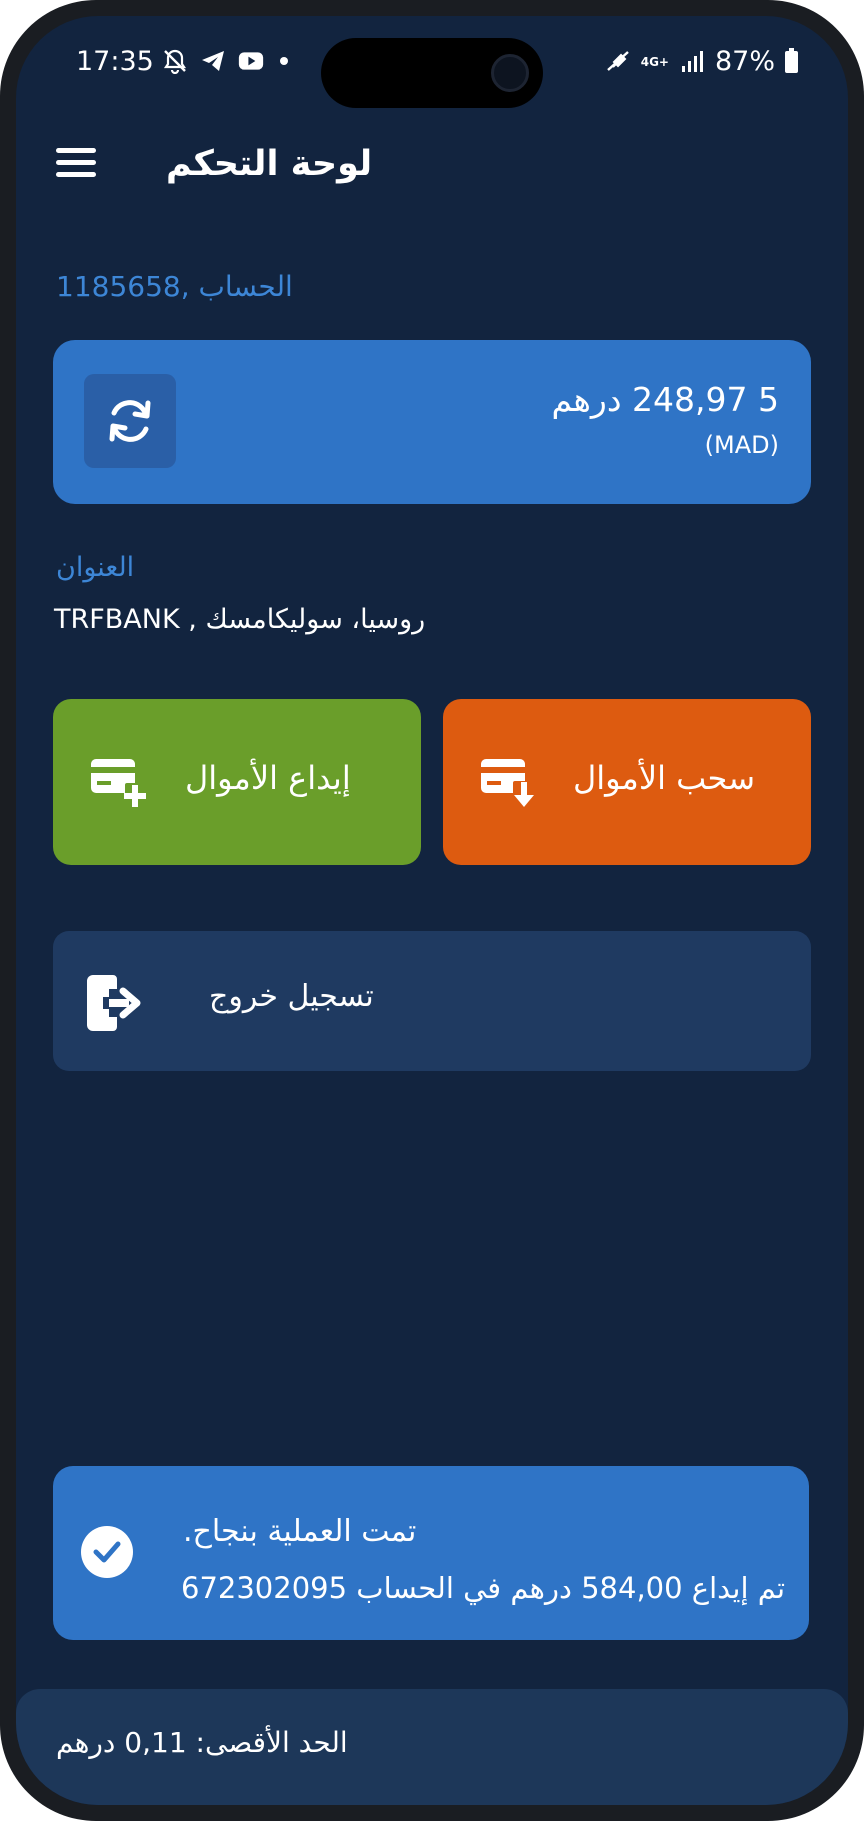  I want to click on status-bar: 17:35 4G+ 87%, so click(432, 62).